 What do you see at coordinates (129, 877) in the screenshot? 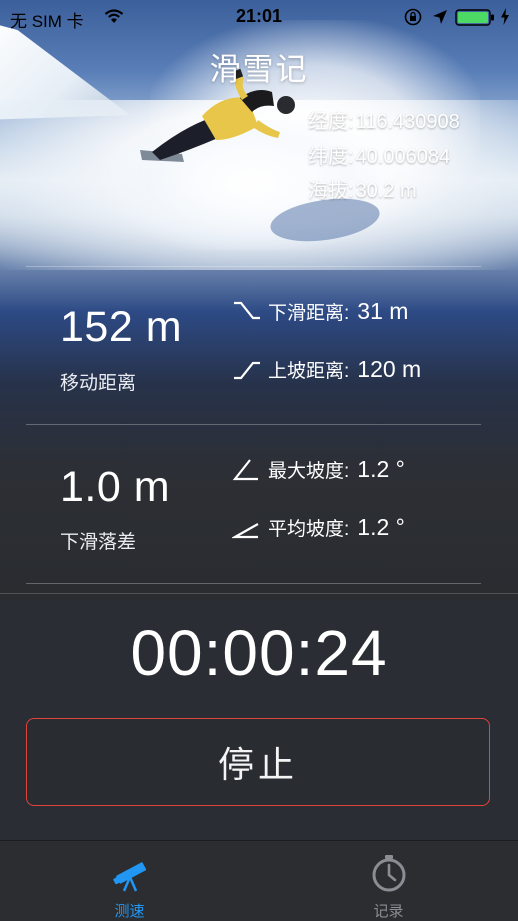
I see `telescope-icon` at bounding box center [129, 877].